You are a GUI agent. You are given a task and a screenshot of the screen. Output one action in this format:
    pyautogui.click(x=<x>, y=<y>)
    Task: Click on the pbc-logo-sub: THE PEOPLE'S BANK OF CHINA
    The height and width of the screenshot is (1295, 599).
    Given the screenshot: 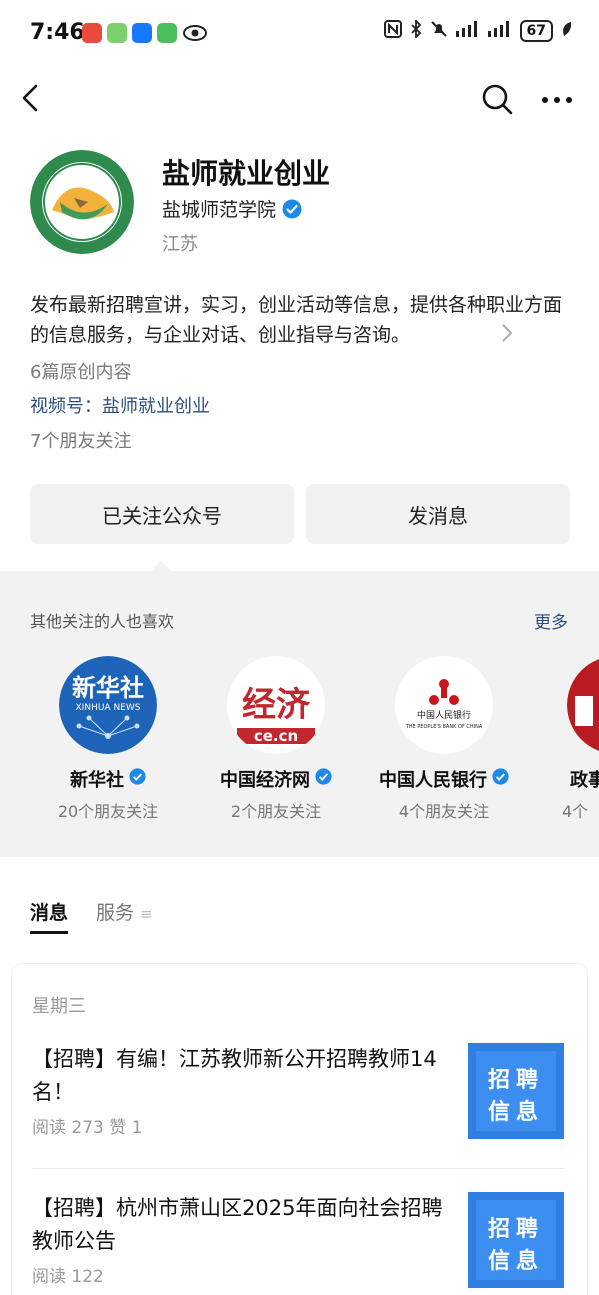 What is the action you would take?
    pyautogui.click(x=444, y=727)
    